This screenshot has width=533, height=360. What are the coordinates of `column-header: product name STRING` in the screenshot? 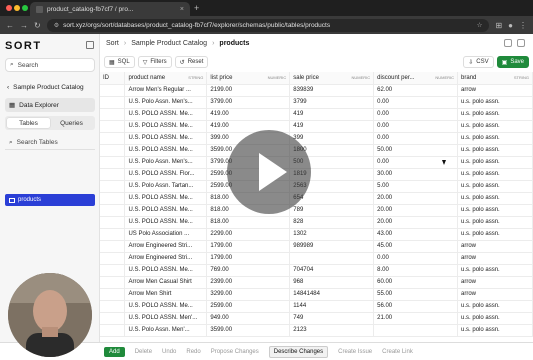 It's located at (166, 78).